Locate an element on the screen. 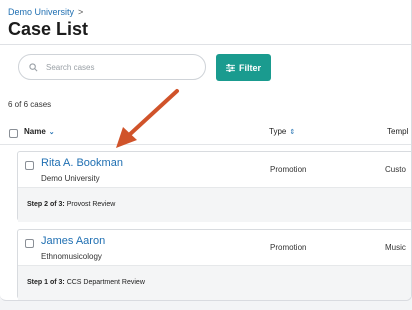 This screenshot has width=412, height=310. column-header-name: Name ⌄ is located at coordinates (39, 131).